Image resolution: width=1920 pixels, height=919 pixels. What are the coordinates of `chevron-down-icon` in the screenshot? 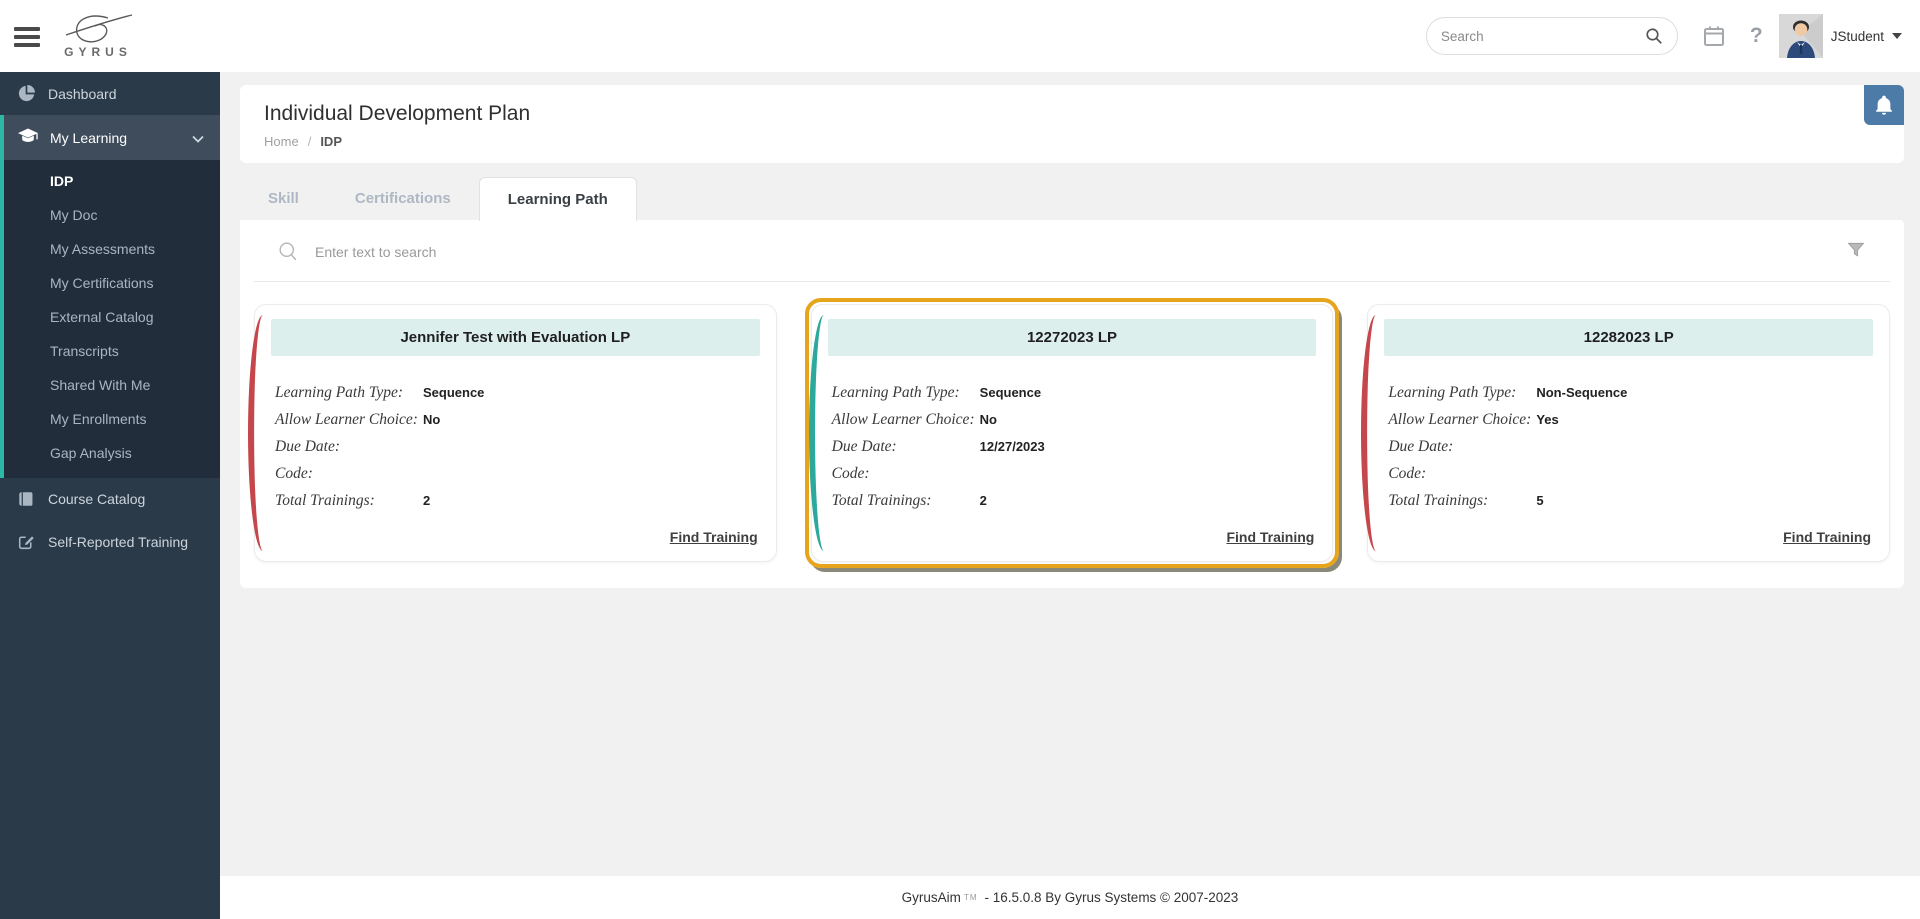 It's located at (198, 138).